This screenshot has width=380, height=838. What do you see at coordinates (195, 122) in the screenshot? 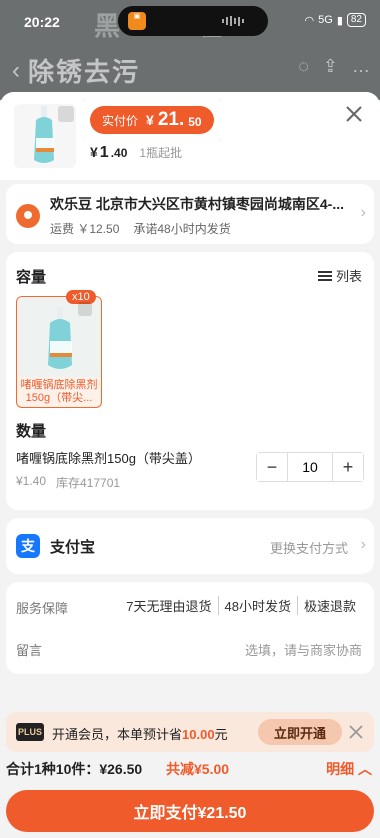
I see `paid-price-dec: 50` at bounding box center [195, 122].